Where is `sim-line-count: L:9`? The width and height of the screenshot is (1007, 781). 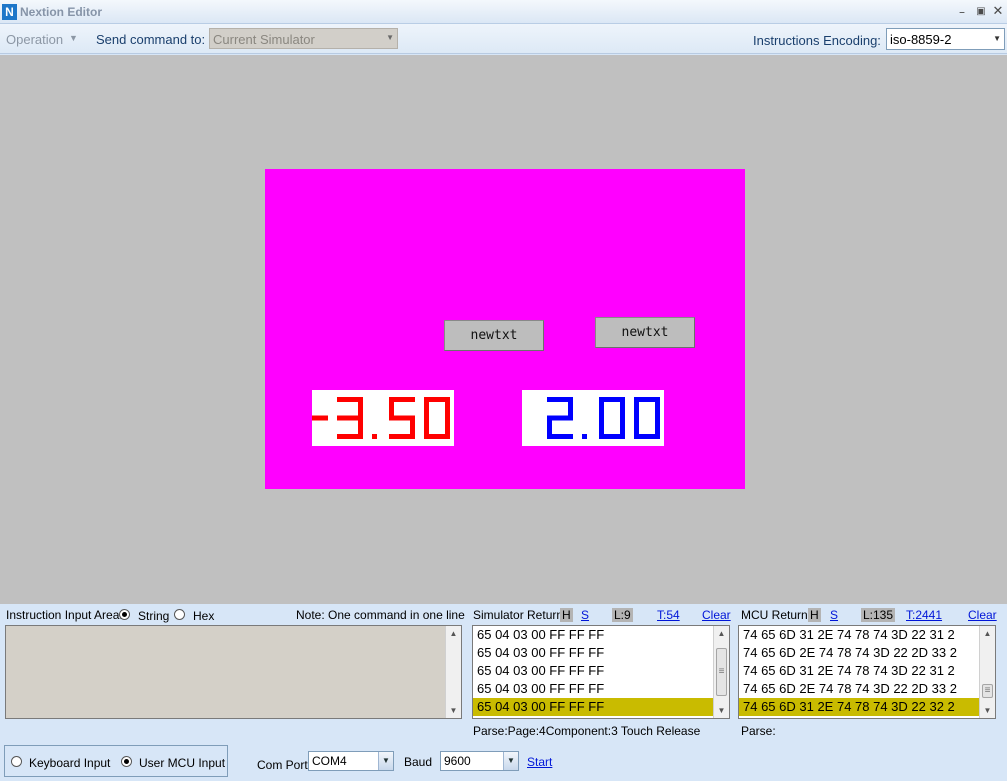
sim-line-count: L:9 is located at coordinates (622, 615).